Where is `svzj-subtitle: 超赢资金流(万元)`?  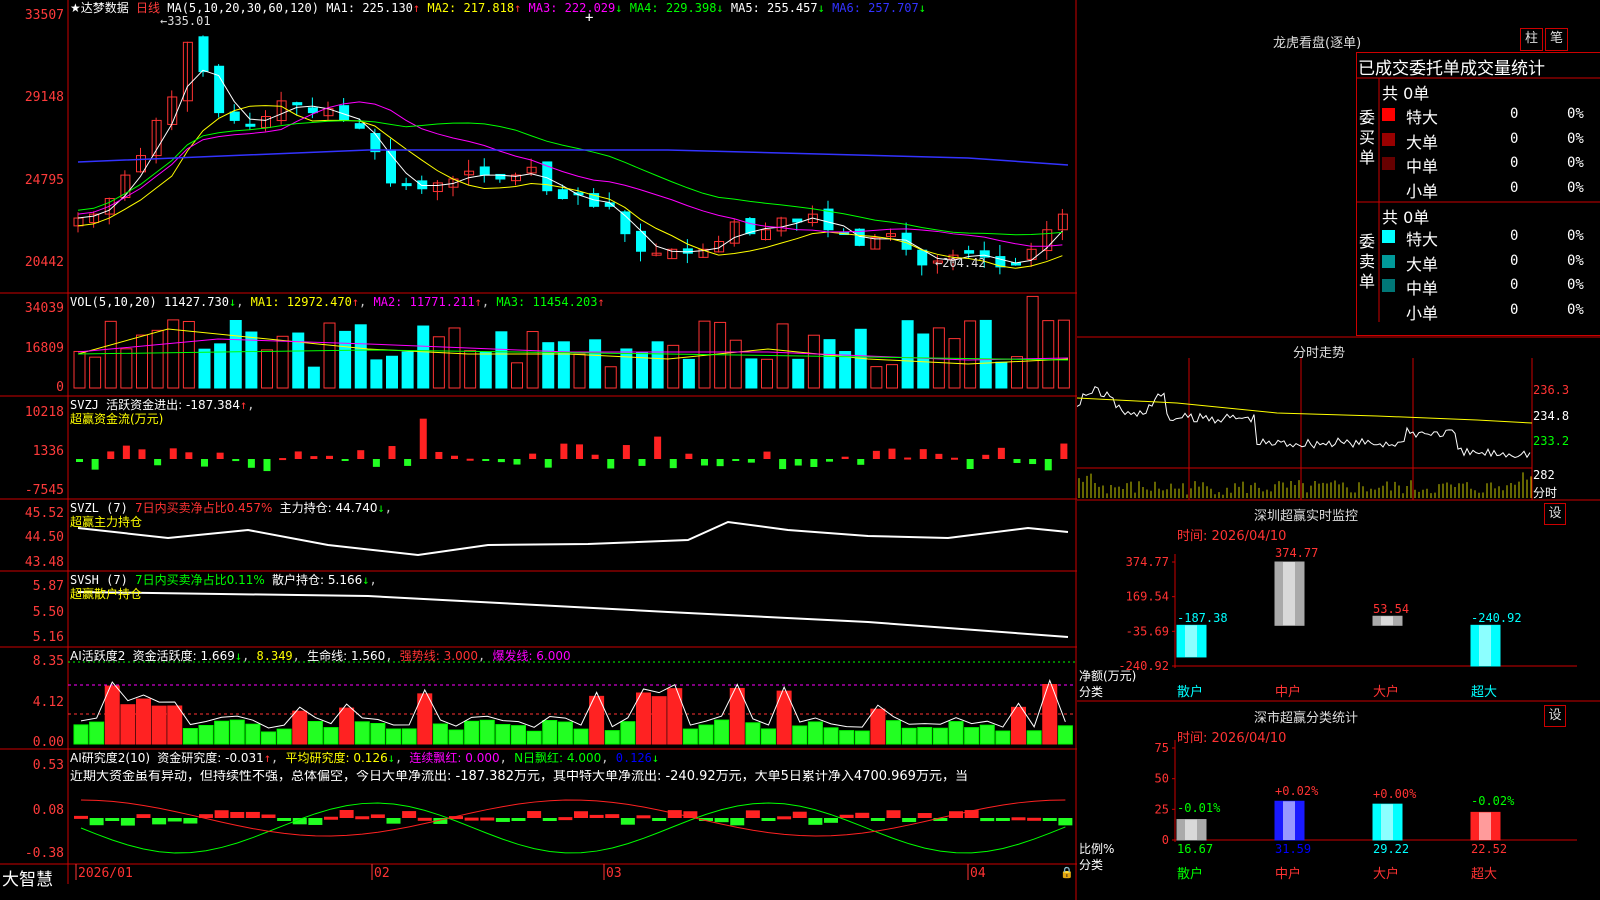
svzj-subtitle: 超赢资金流(万元) is located at coordinates (117, 419).